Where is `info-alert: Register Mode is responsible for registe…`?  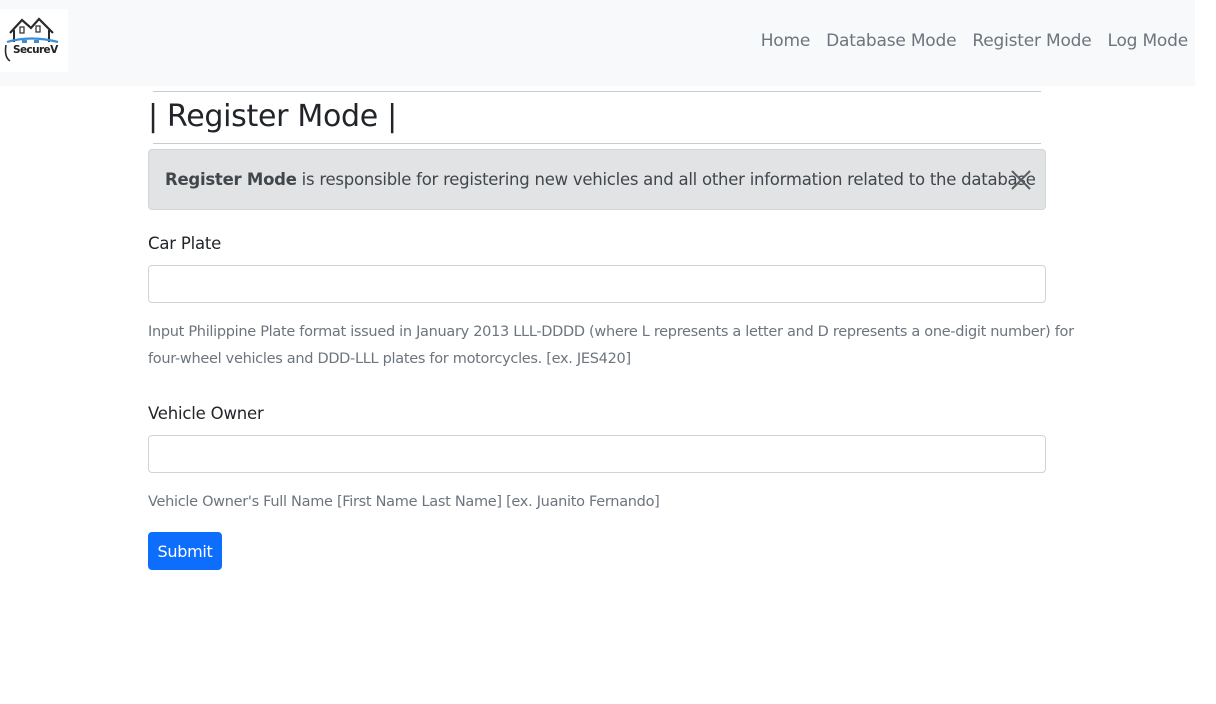 info-alert: Register Mode is responsible for registe… is located at coordinates (597, 179).